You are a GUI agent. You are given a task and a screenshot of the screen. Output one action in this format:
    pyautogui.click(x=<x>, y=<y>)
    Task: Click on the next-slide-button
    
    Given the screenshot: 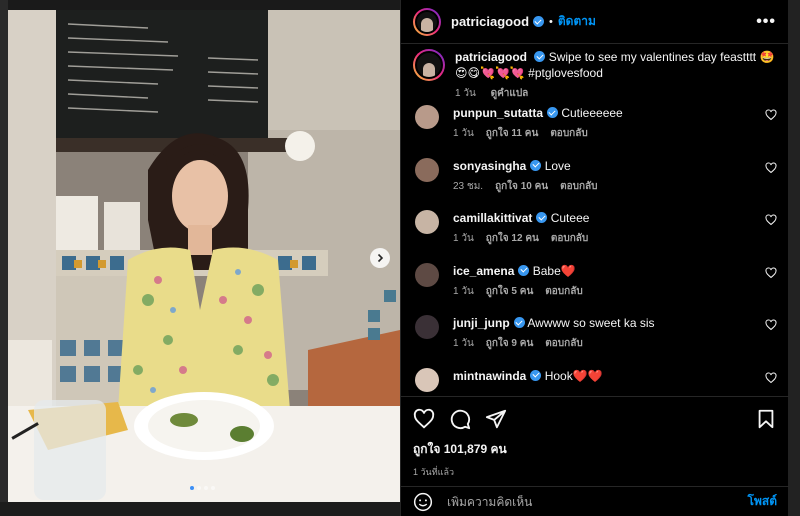 What is the action you would take?
    pyautogui.click(x=380, y=258)
    